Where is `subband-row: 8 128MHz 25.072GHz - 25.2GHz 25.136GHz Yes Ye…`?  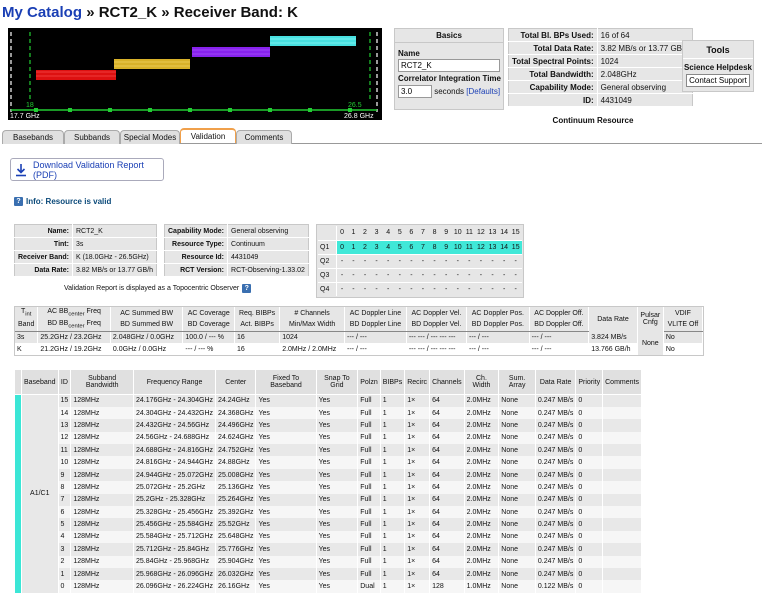 subband-row: 8 128MHz 25.072GHz - 25.2GHz 25.136GHz Yes Ye… is located at coordinates (328, 487).